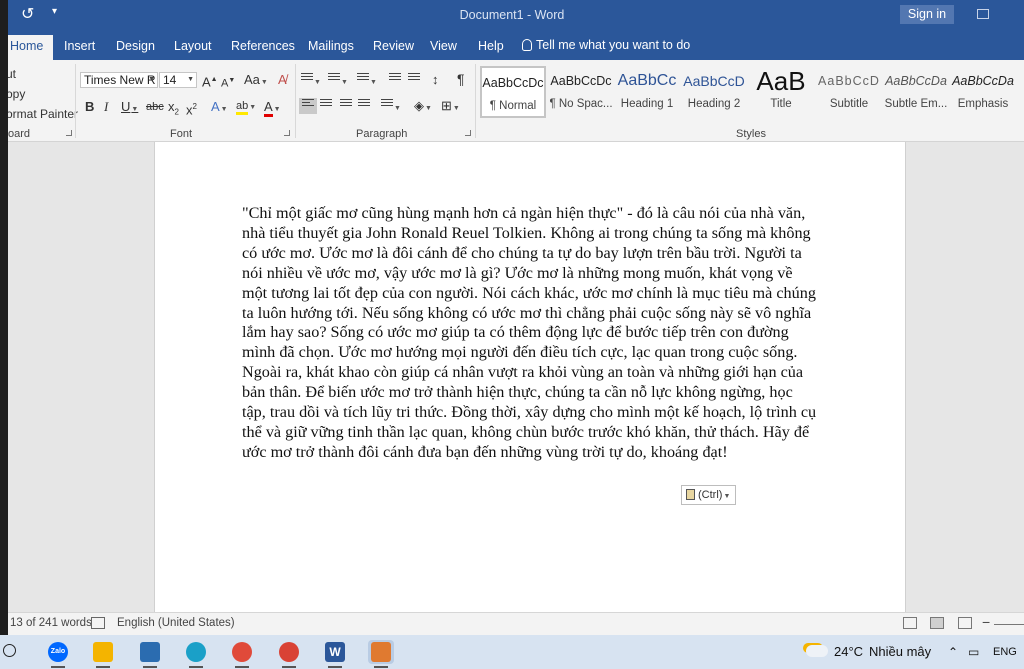 This screenshot has width=1024, height=669. I want to click on print-layout-icon, so click(937, 623).